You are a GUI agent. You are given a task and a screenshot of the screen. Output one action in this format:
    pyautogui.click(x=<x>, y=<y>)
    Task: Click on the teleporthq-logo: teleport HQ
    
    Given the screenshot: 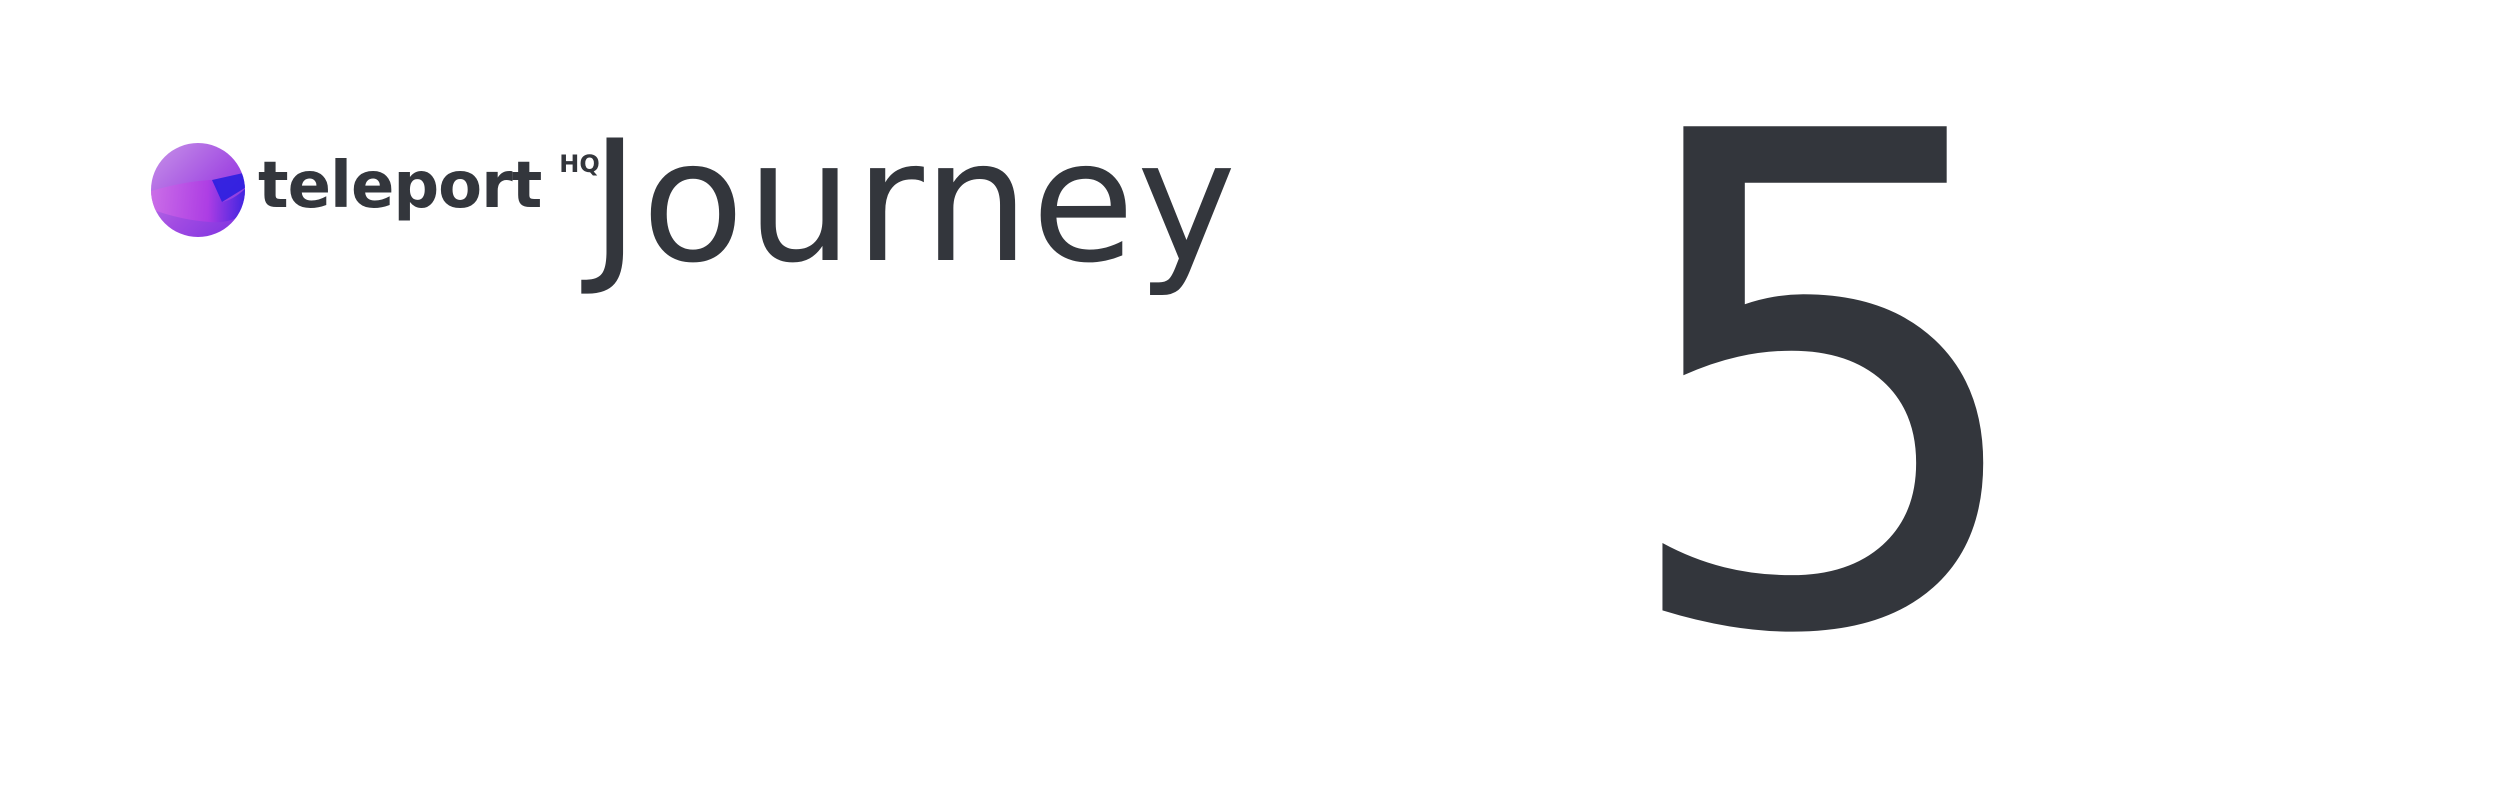 What is the action you would take?
    pyautogui.click(x=375, y=190)
    